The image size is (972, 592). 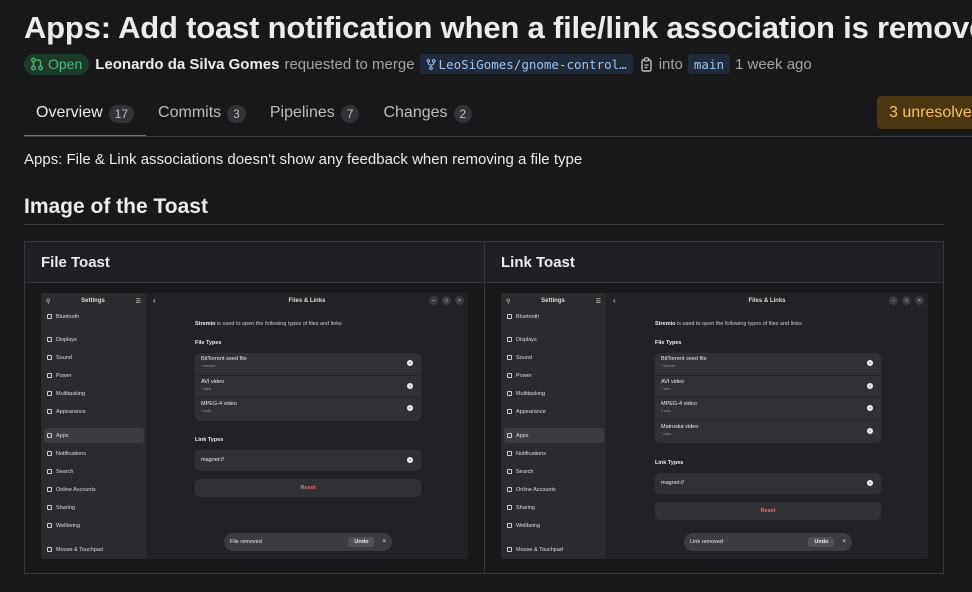 I want to click on power-icon, so click(x=509, y=375).